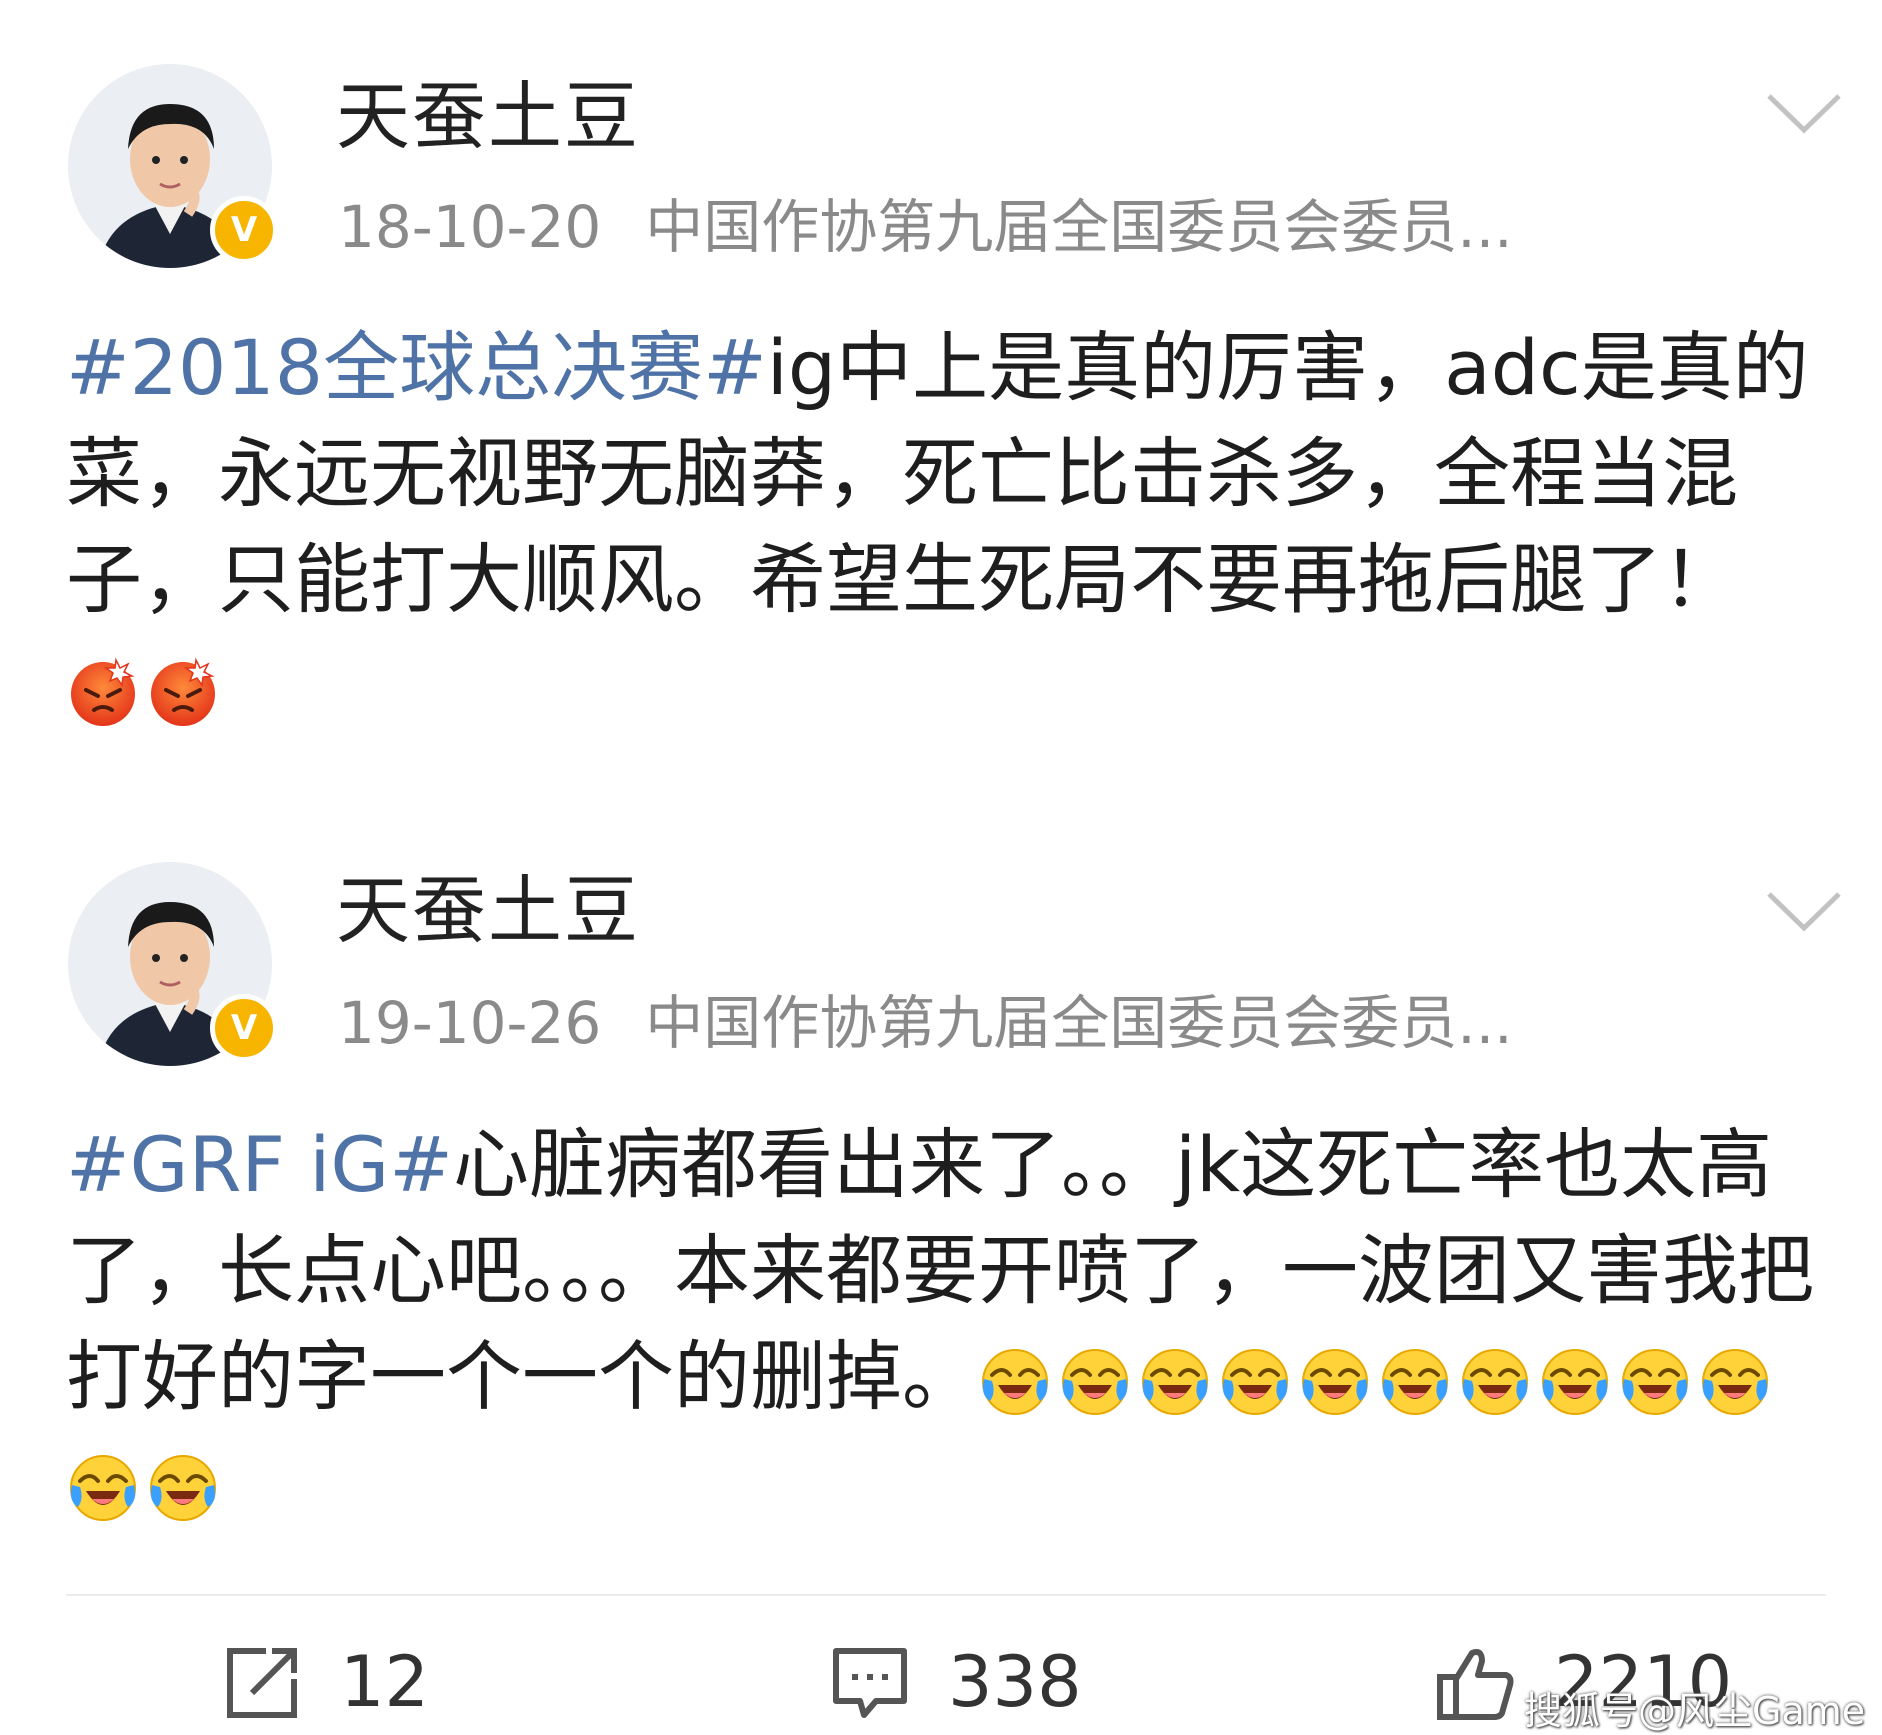 This screenshot has height=1735, width=1882. I want to click on watermark: 搜狐号@风尘Game, so click(1695, 1711).